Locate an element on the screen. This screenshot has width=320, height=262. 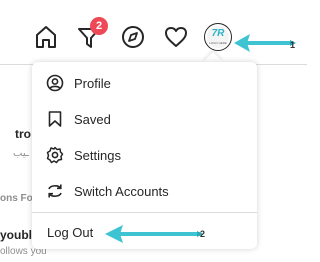
log-out-label: Log Out is located at coordinates (70, 232).